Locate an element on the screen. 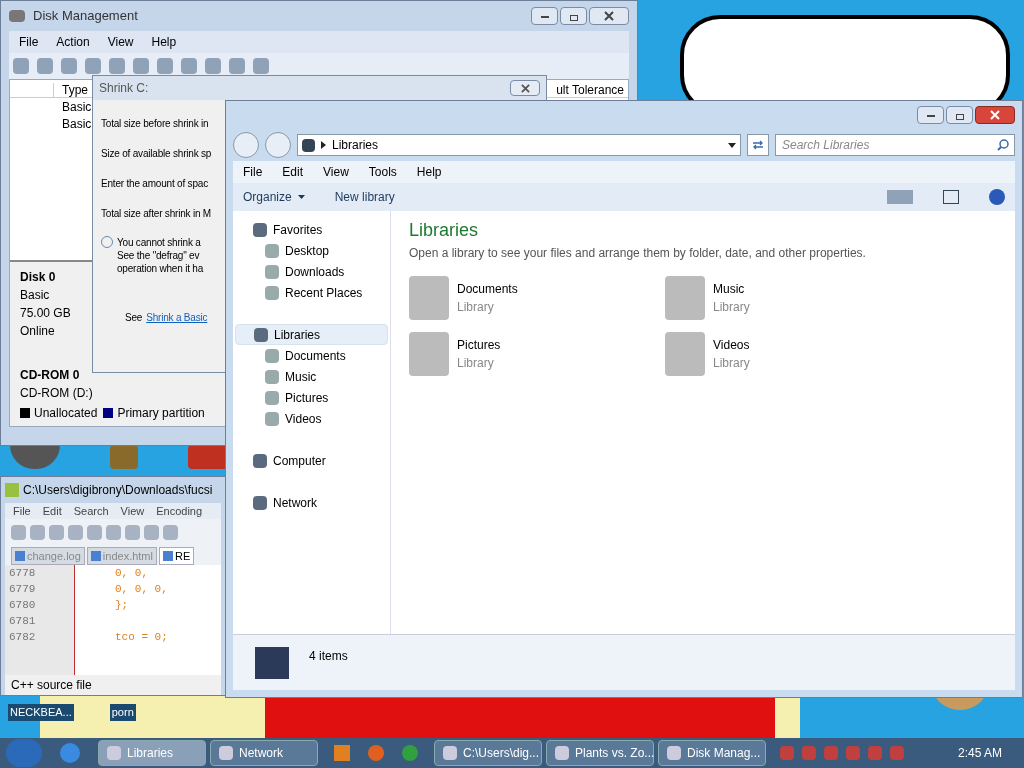  disk-info: Basic is located at coordinates (35, 295).